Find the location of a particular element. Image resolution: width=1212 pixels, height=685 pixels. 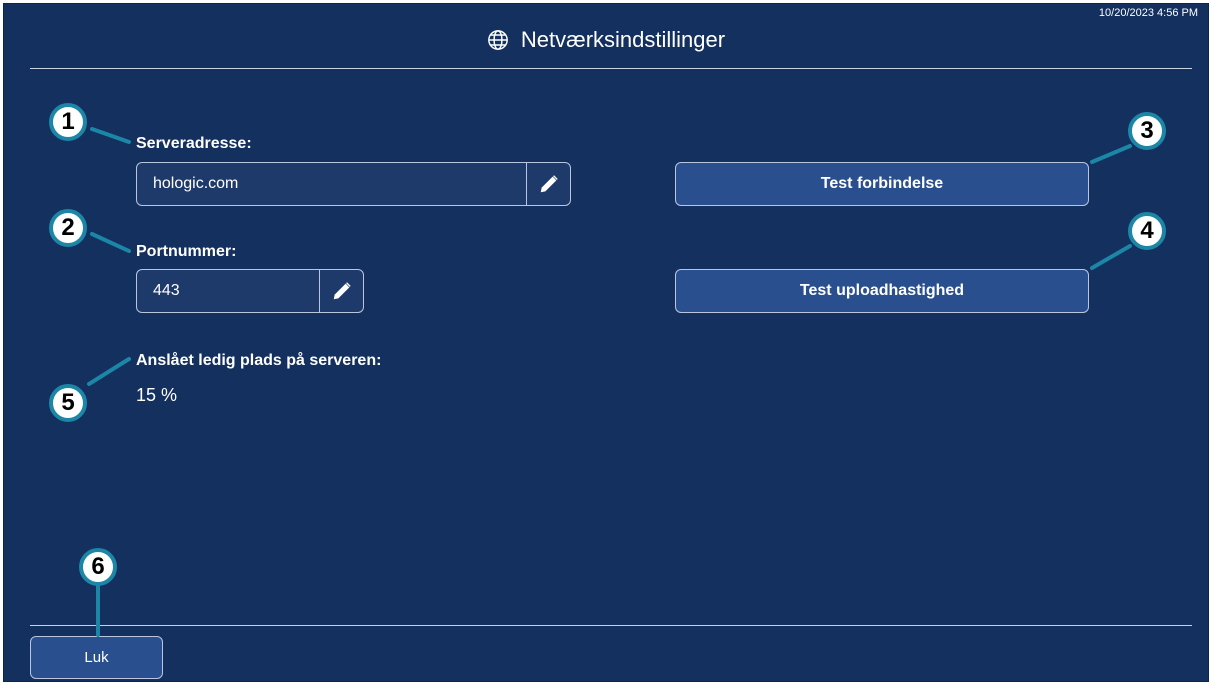

callout-4-badge: 4 is located at coordinates (1147, 231).